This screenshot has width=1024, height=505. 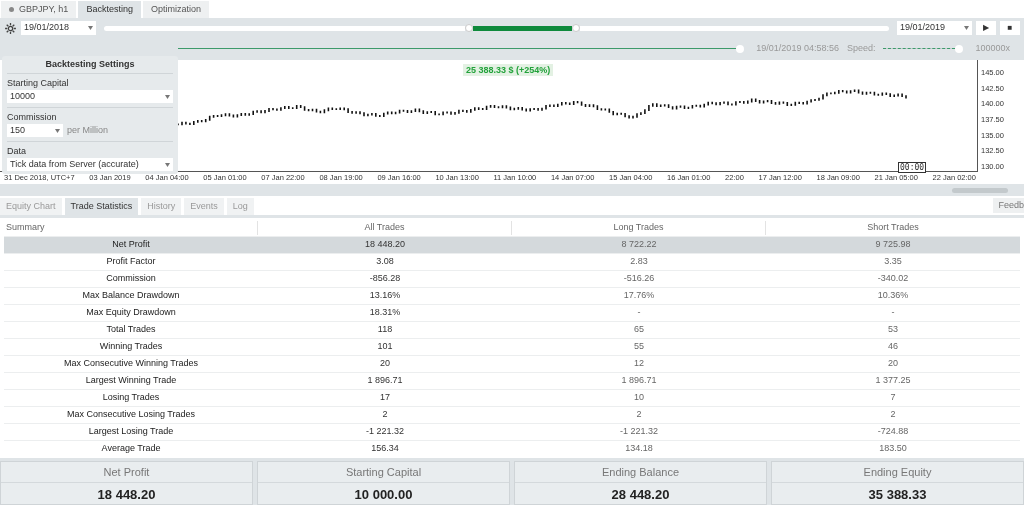 What do you see at coordinates (640, 473) in the screenshot?
I see `card-label: Ending Balance` at bounding box center [640, 473].